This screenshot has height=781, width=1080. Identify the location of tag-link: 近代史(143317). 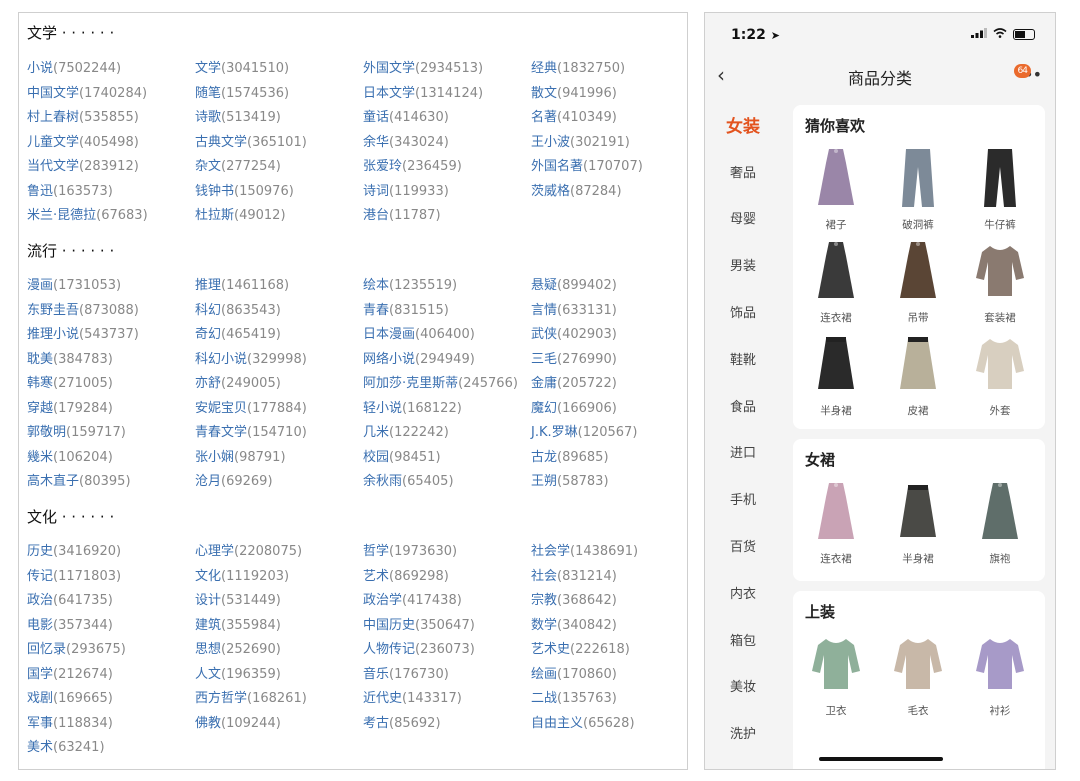
(447, 699).